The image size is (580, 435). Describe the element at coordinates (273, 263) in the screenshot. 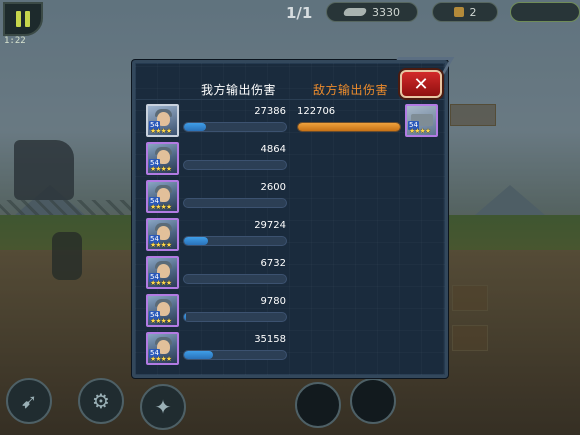

I see `damage-value: 6732` at that location.